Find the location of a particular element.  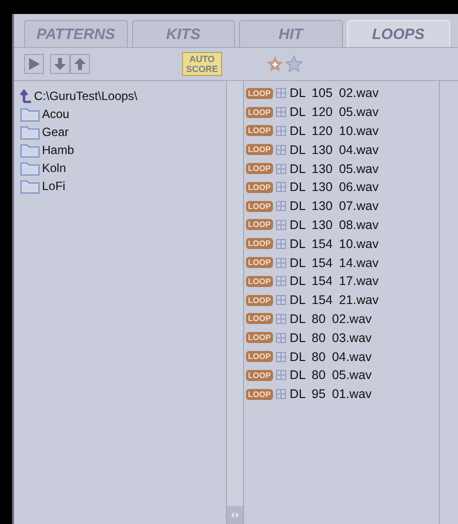

arrow-up-icon is located at coordinates (80, 64).